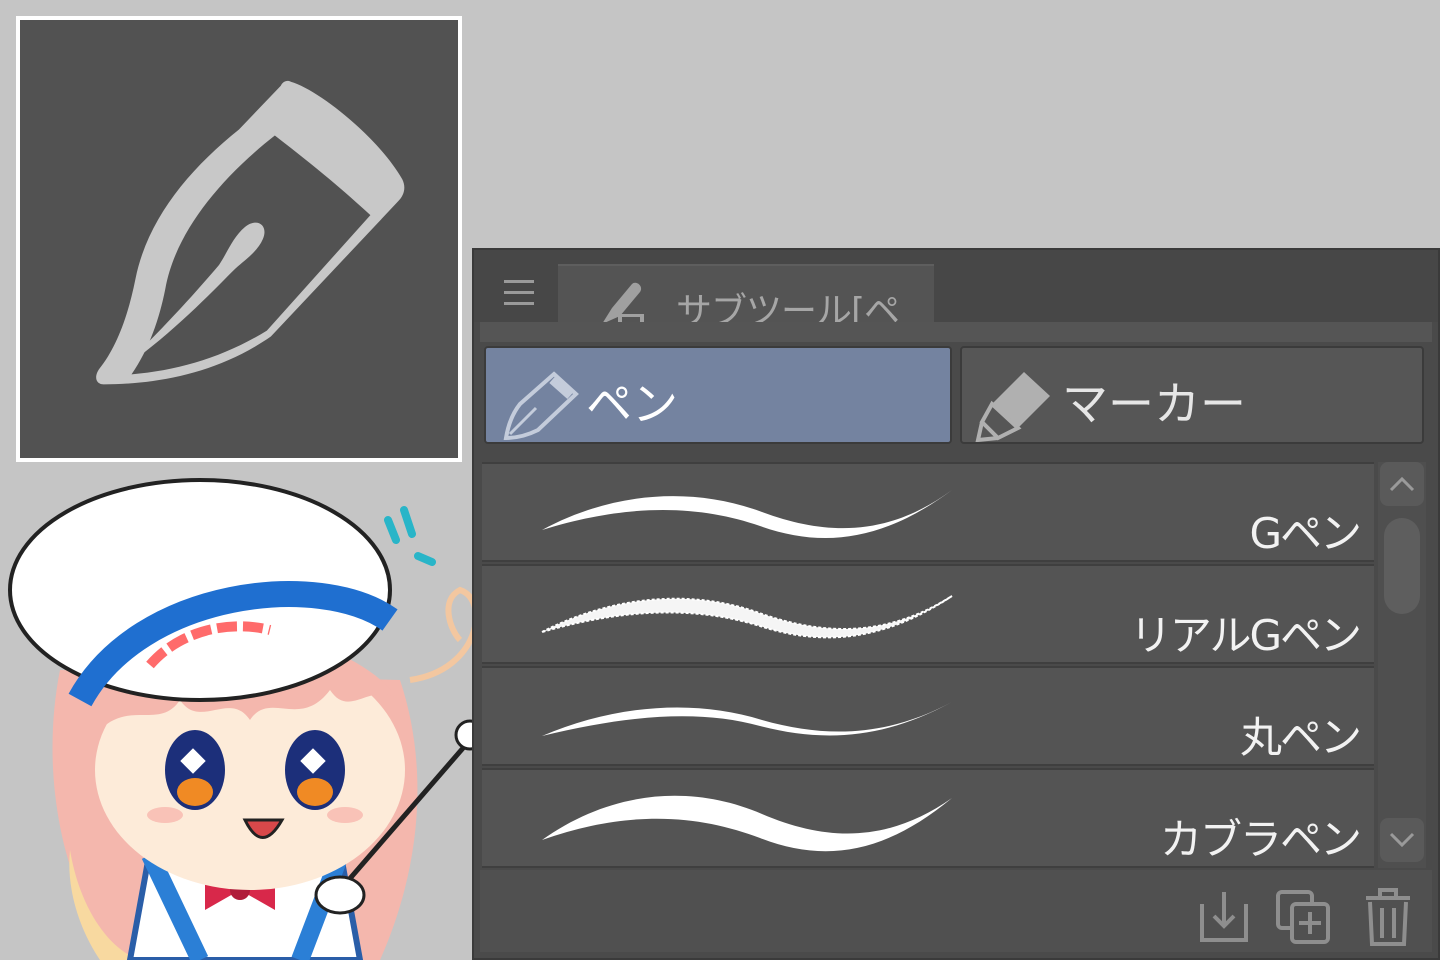 The image size is (1440, 960). I want to click on import-button, so click(1224, 917).